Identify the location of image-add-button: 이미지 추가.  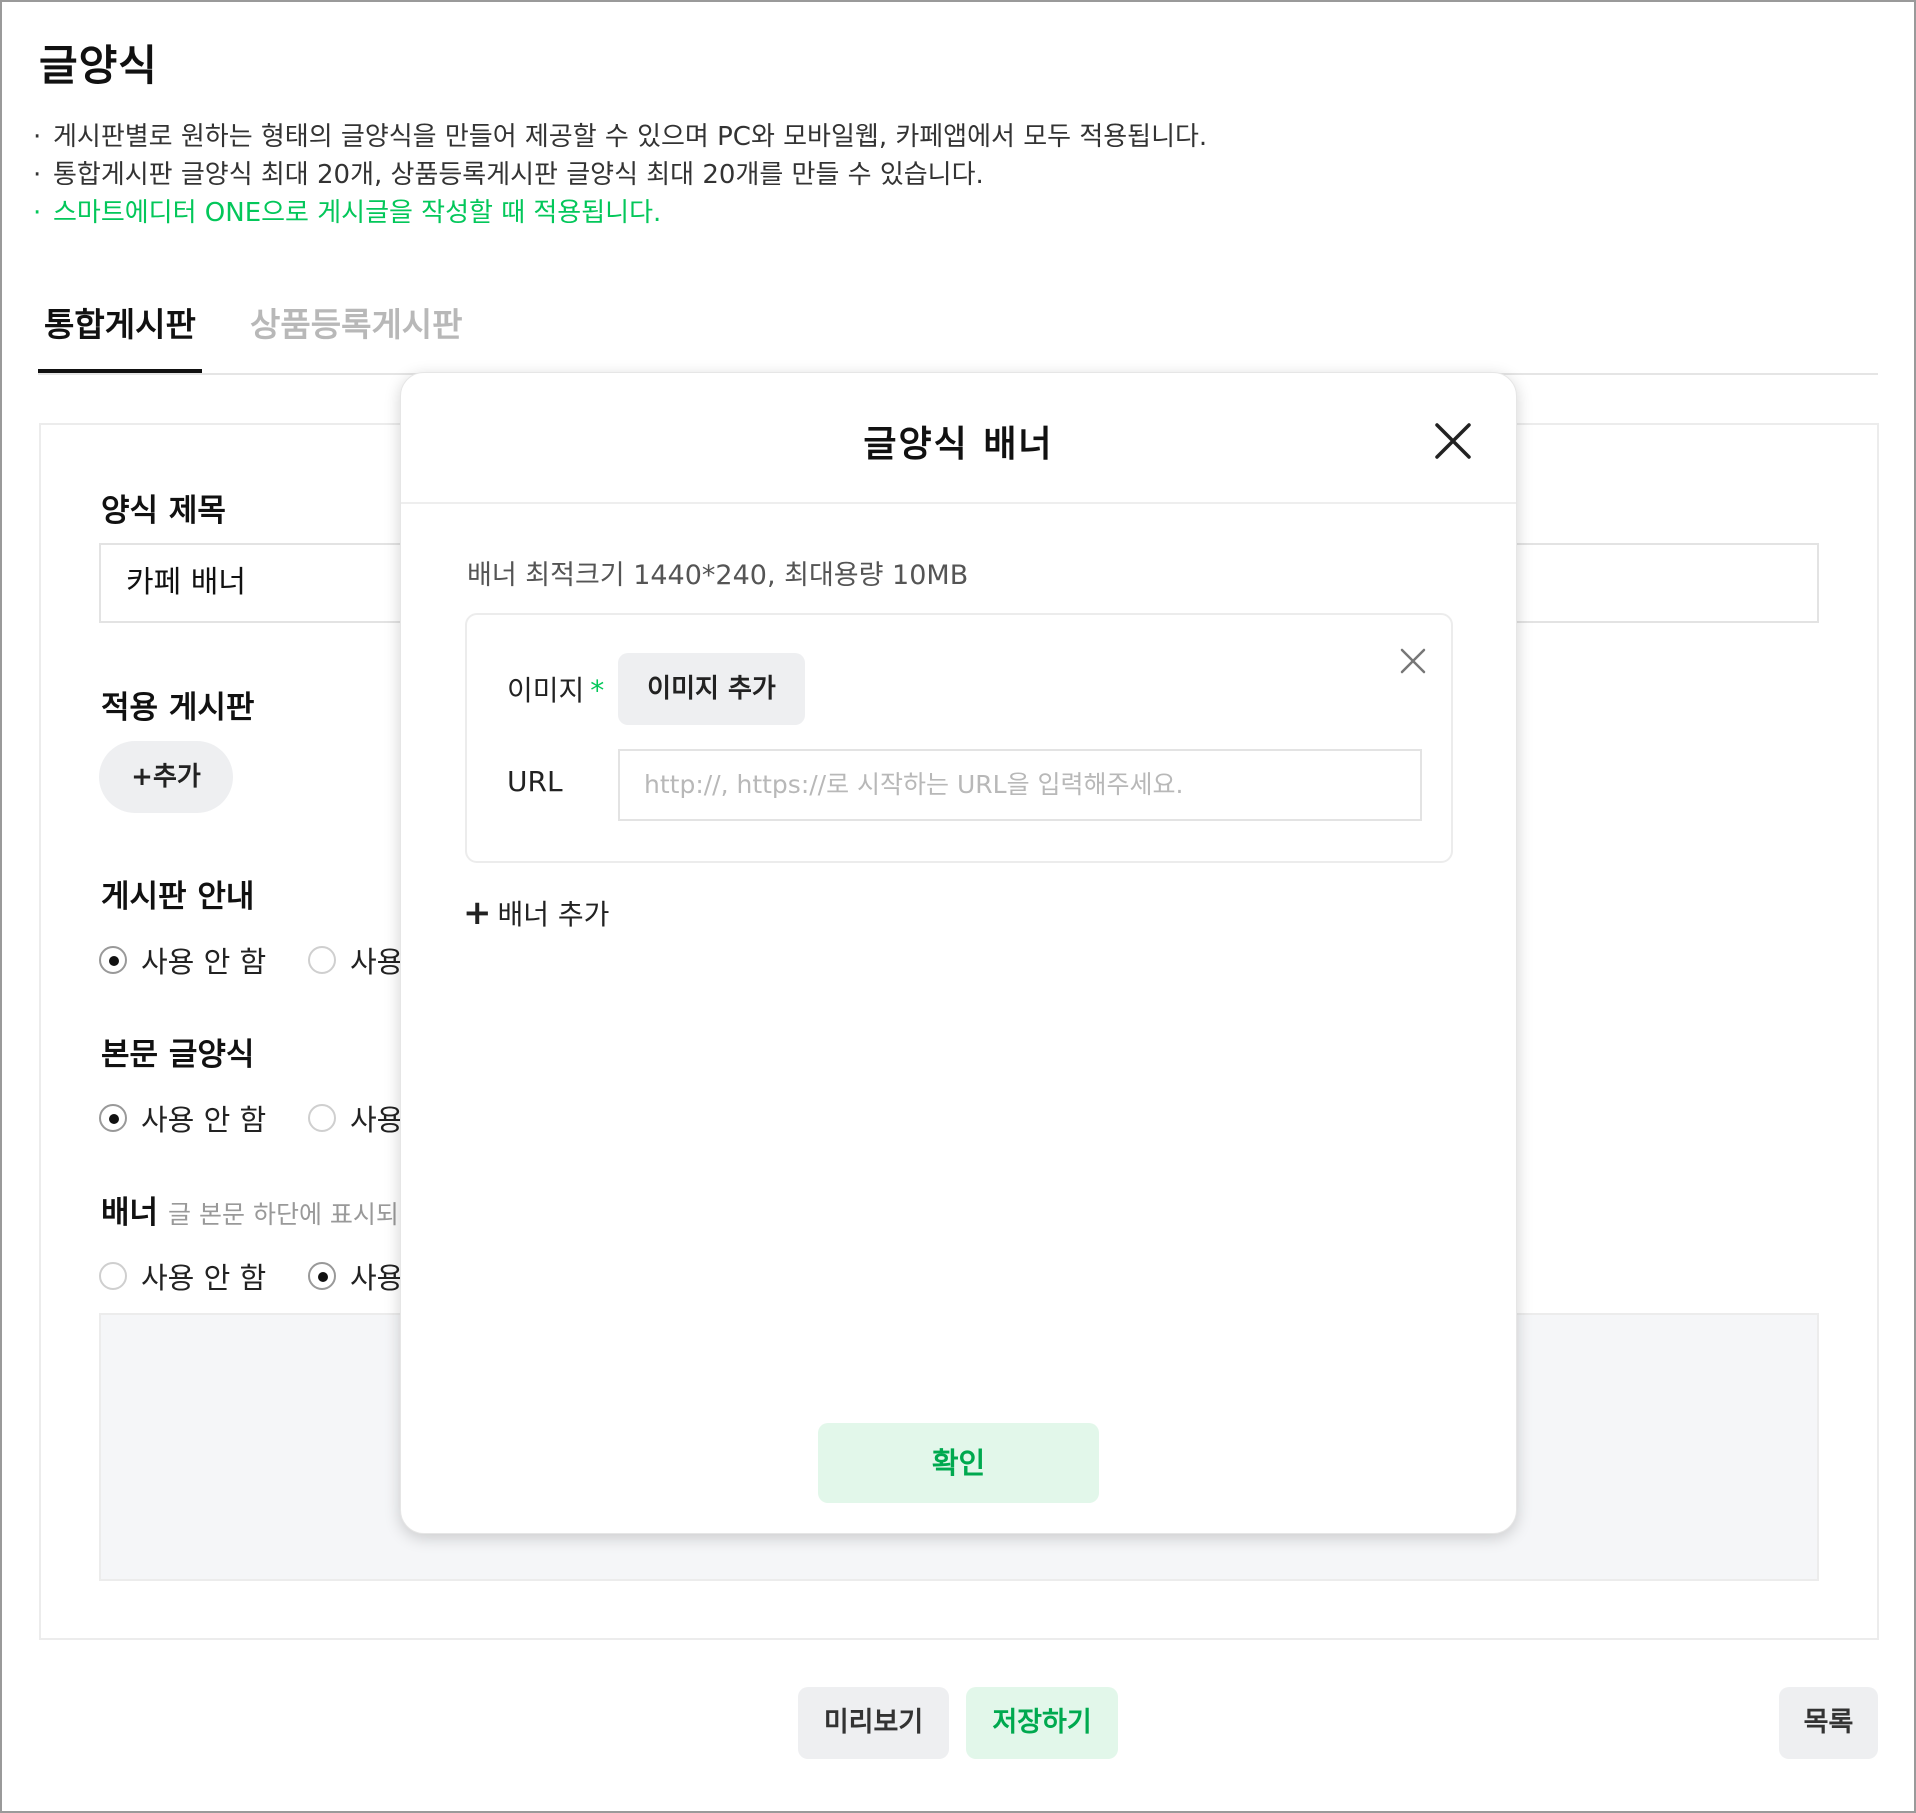
(711, 689).